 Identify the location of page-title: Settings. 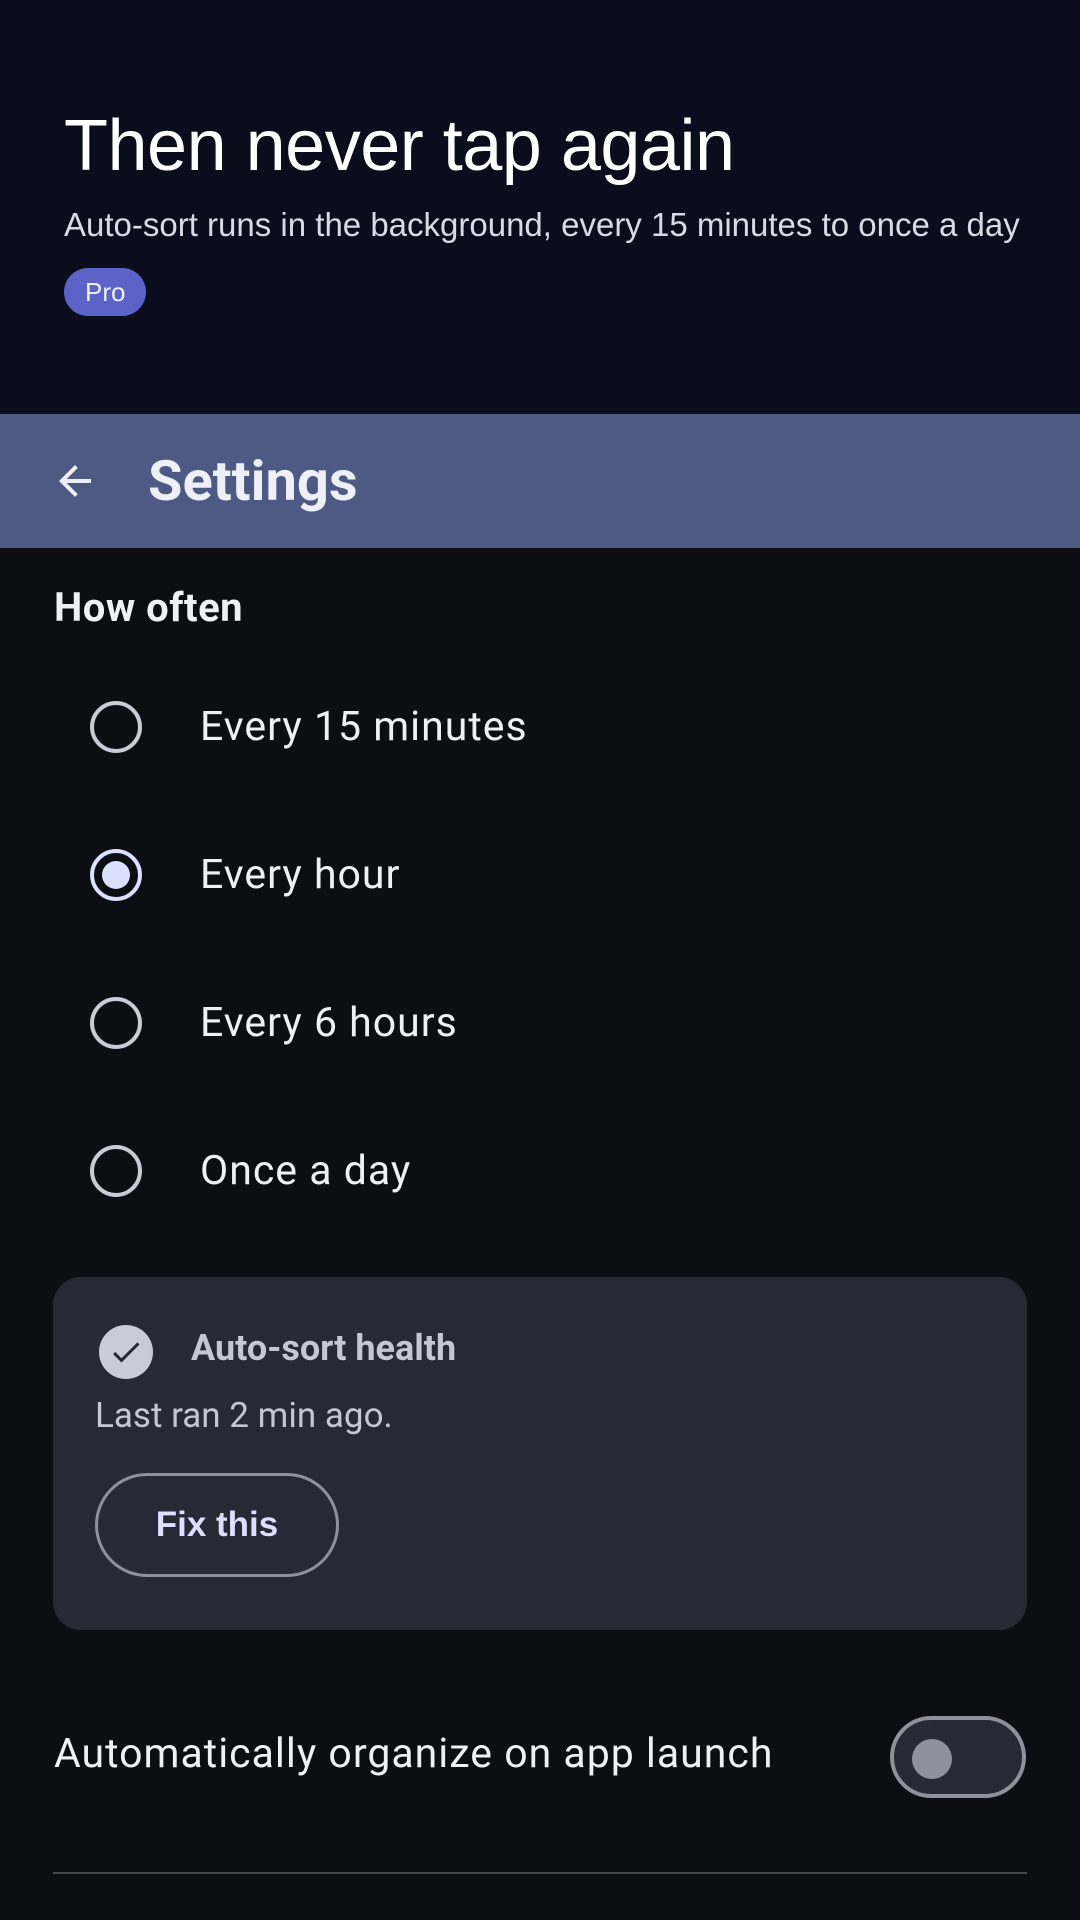
(253, 481).